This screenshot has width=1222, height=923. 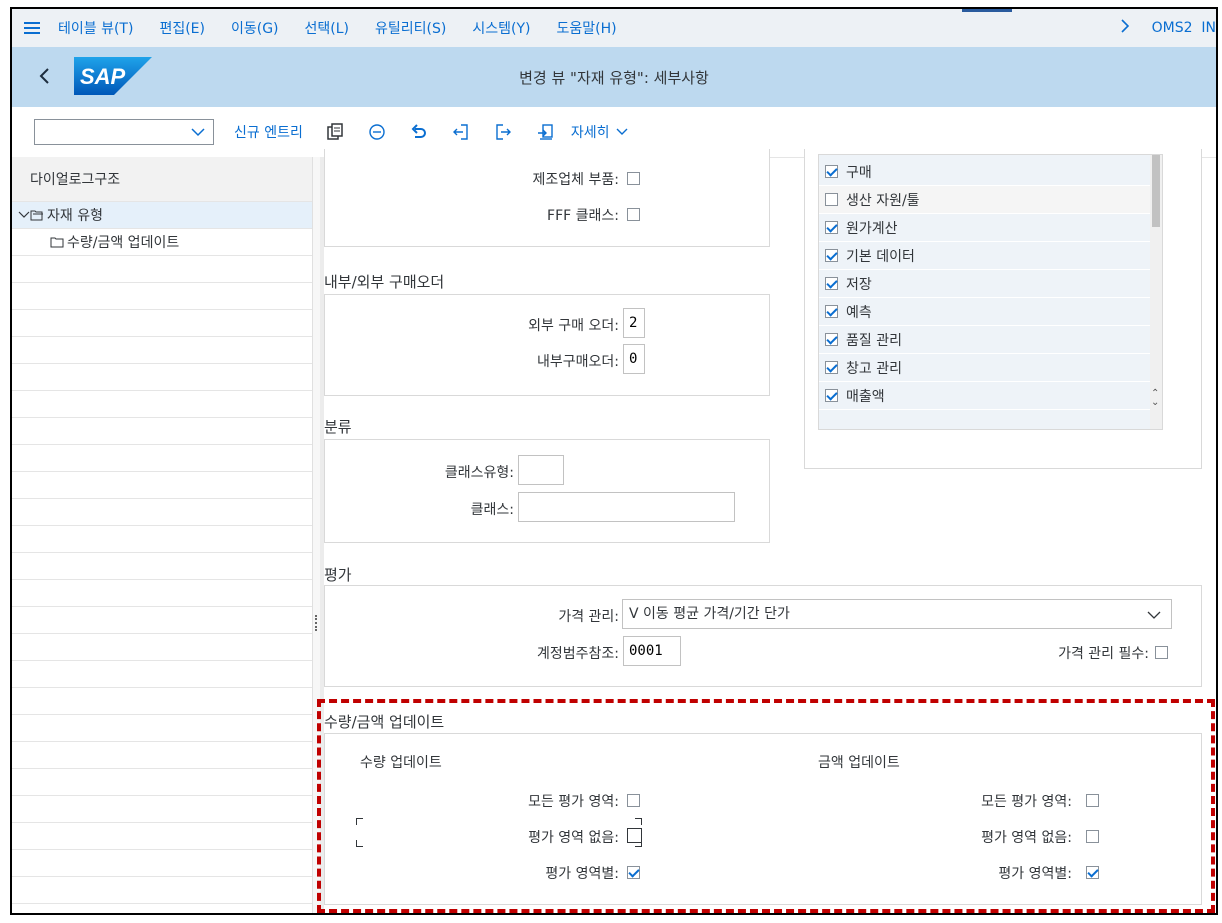 What do you see at coordinates (24, 215) in the screenshot?
I see `tree-expand-icon` at bounding box center [24, 215].